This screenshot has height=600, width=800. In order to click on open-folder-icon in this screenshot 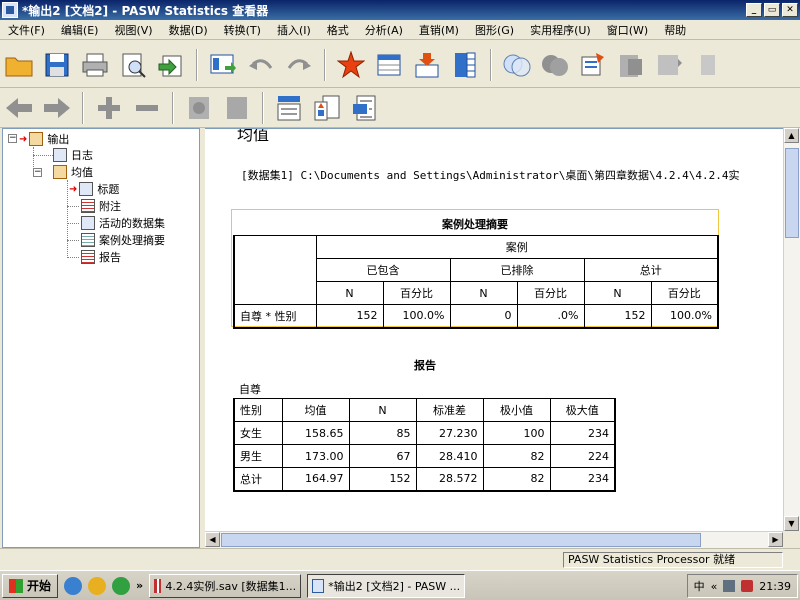, I will do `click(19, 65)`.